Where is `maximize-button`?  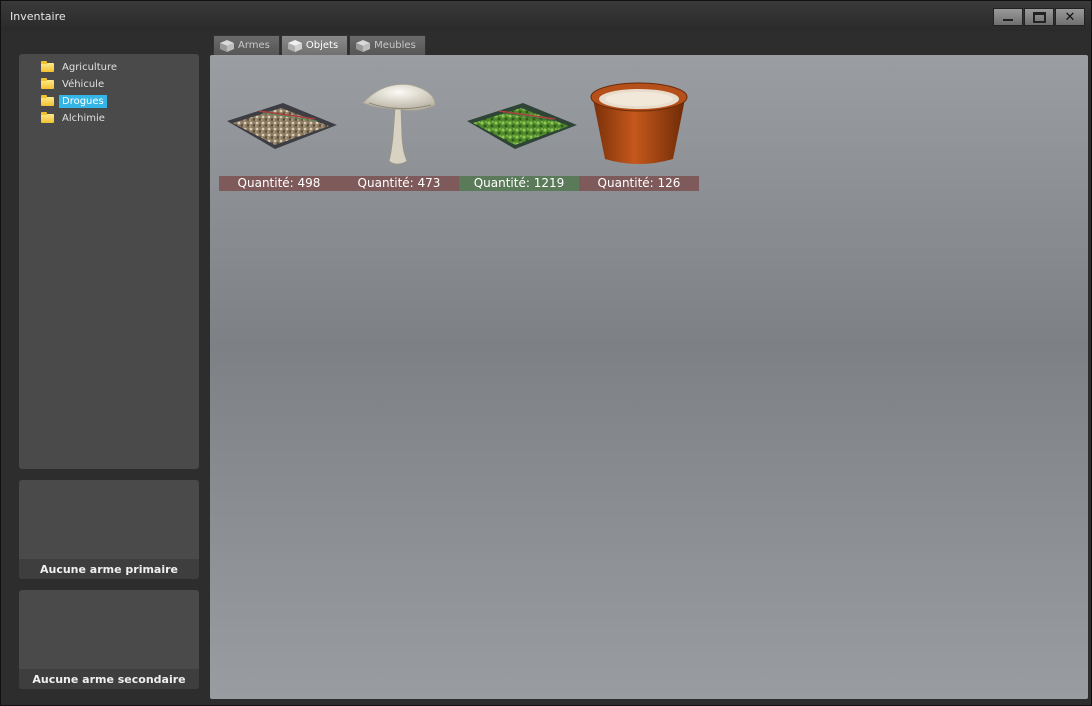 maximize-button is located at coordinates (1039, 17).